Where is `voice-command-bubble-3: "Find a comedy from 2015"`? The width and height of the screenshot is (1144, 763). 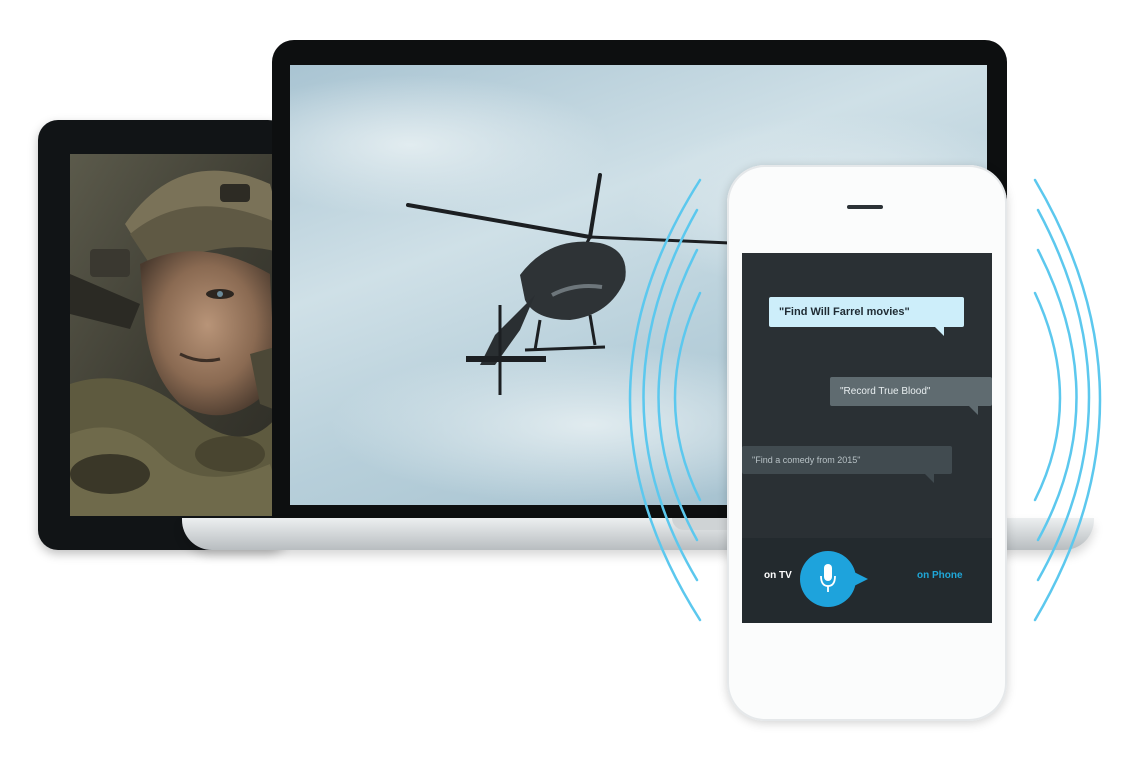
voice-command-bubble-3: "Find a comedy from 2015" is located at coordinates (847, 464).